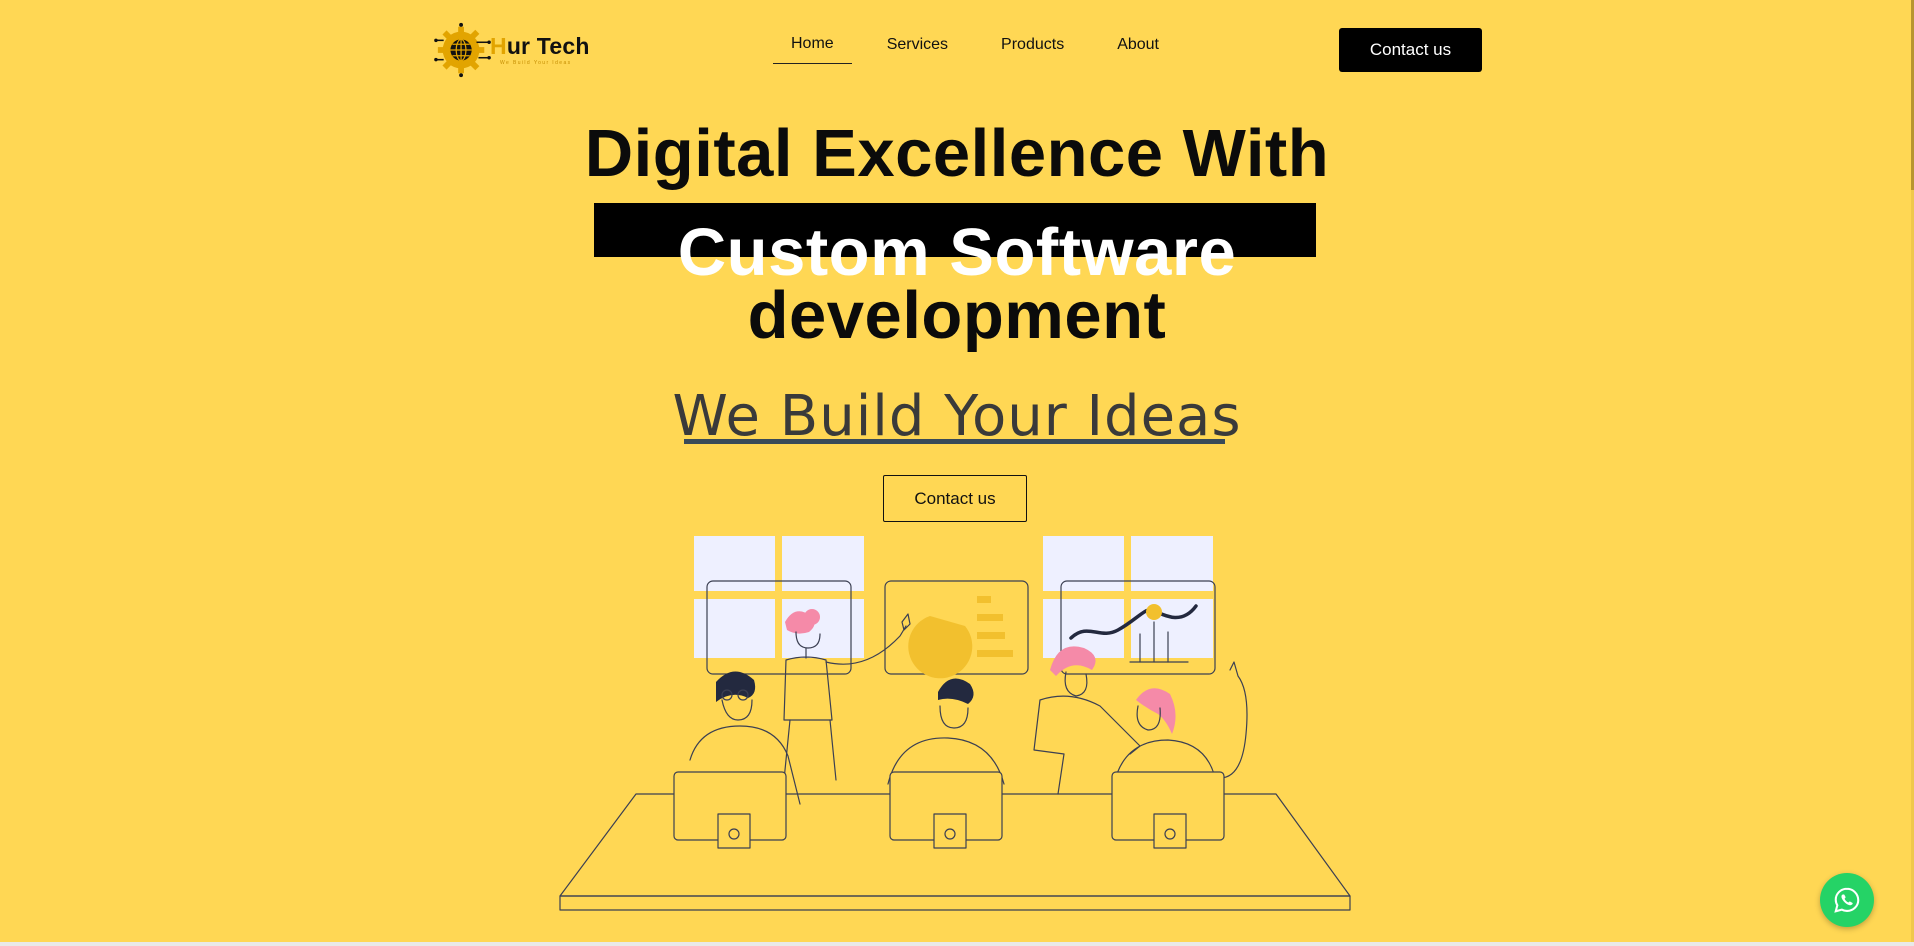 This screenshot has width=1914, height=946. I want to click on tagline-underline, so click(954, 441).